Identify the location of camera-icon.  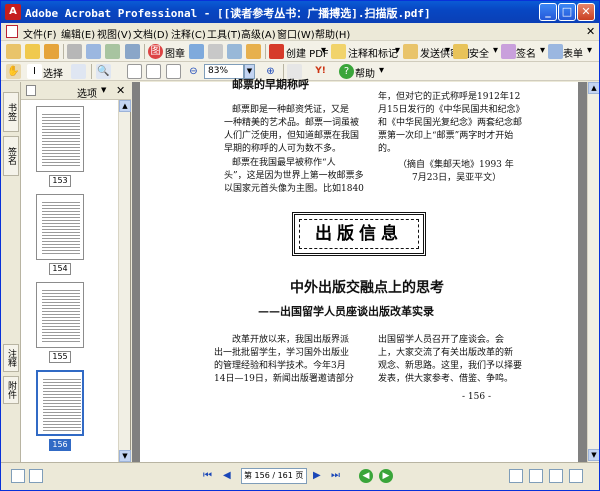
(234, 51).